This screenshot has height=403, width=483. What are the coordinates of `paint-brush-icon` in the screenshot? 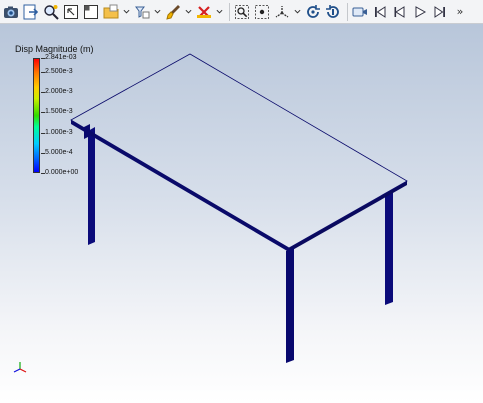 It's located at (173, 12).